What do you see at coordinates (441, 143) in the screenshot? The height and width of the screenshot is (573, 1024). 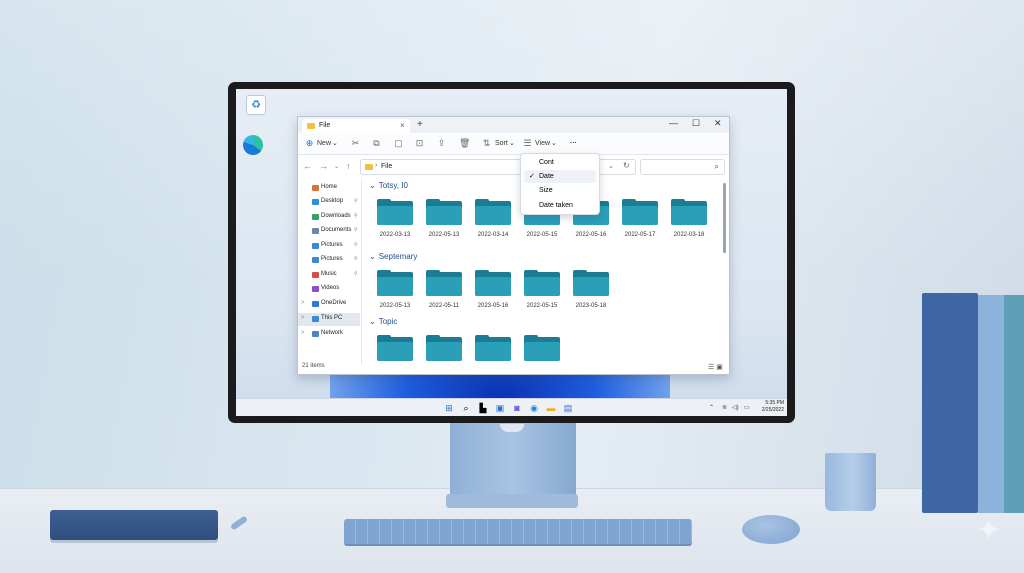 I see `share-icon: ⇪` at bounding box center [441, 143].